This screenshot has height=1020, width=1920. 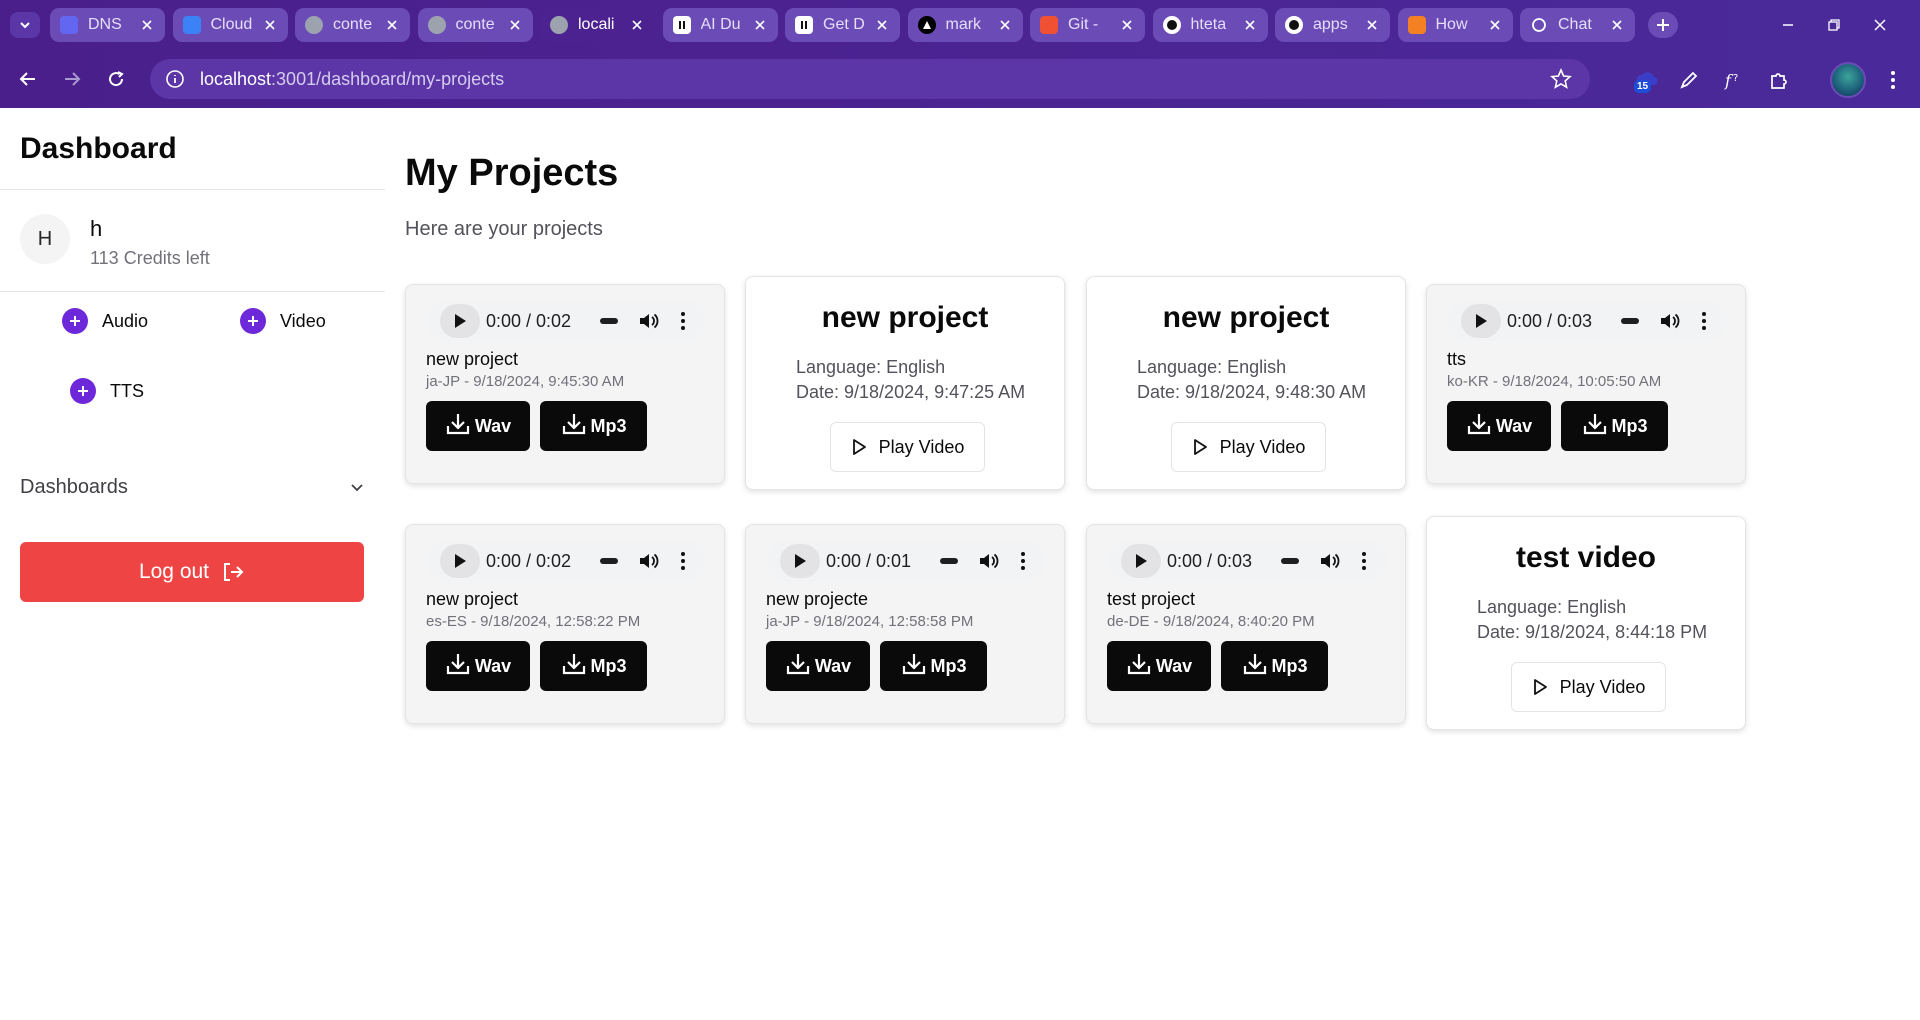 I want to click on browser-tab: mark, so click(x=965, y=25).